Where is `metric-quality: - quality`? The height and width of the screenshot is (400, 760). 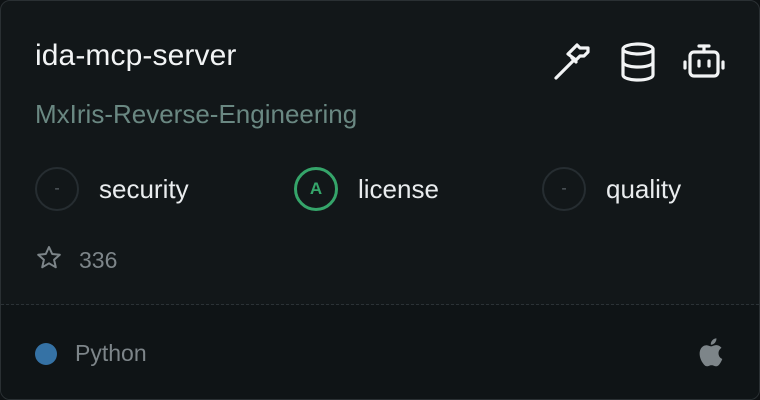 metric-quality: - quality is located at coordinates (611, 189).